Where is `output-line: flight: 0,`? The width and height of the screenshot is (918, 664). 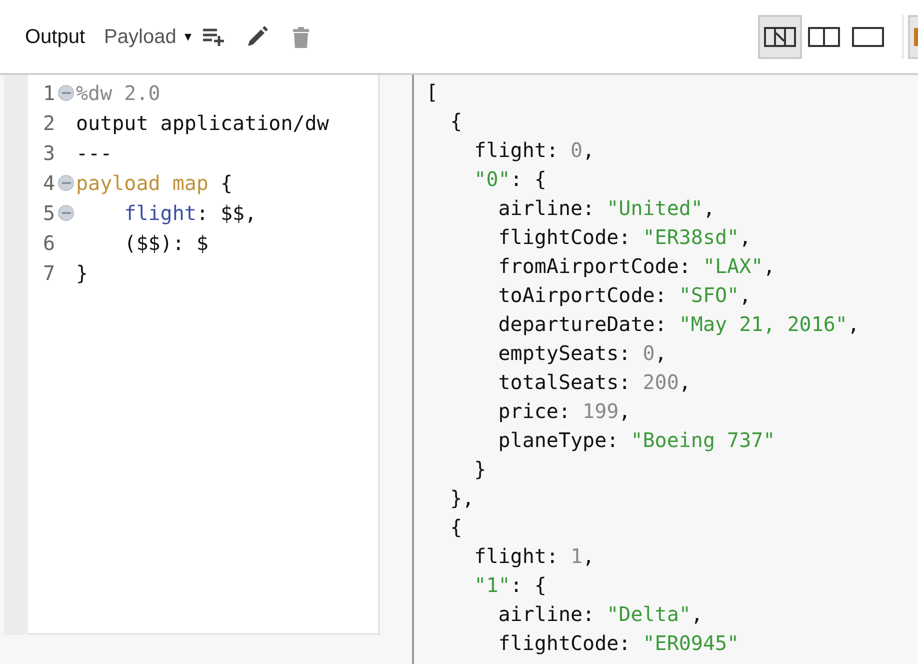 output-line: flight: 0, is located at coordinates (534, 150).